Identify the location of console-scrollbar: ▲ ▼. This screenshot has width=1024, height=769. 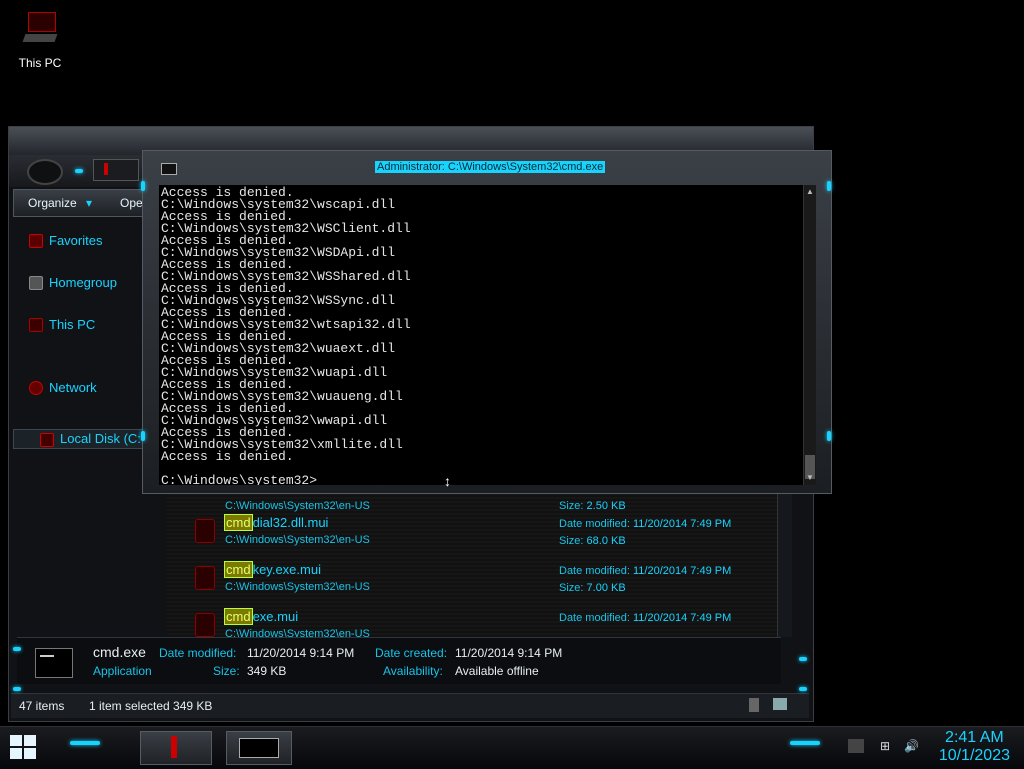
(809, 335).